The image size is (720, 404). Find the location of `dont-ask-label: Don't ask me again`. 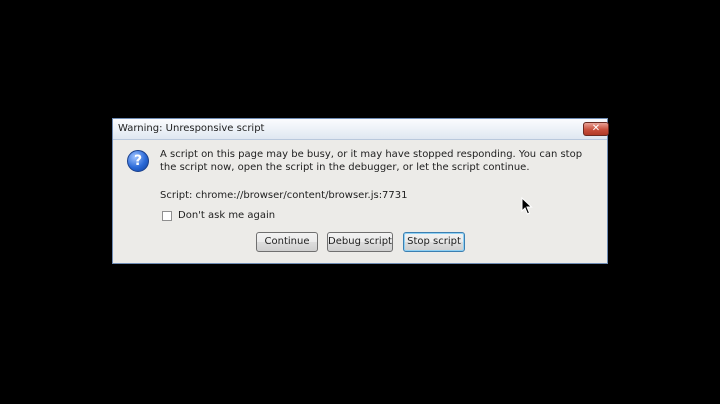

dont-ask-label: Don't ask me again is located at coordinates (226, 215).